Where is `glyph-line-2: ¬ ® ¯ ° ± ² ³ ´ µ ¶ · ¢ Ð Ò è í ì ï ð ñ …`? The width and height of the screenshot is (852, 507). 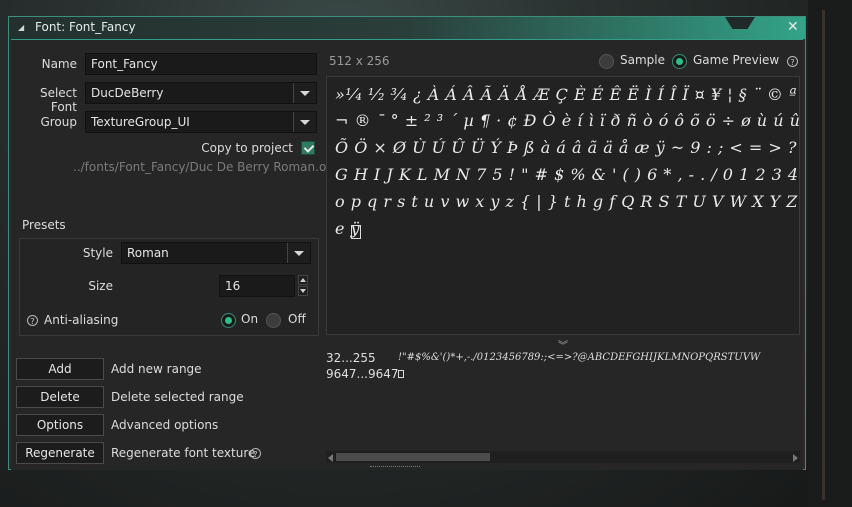
glyph-line-2: ¬ ® ¯ ° ± ² ³ ´ µ ¶ · ¢ Ð Ò è í ì ï ð ñ … is located at coordinates (567, 120).